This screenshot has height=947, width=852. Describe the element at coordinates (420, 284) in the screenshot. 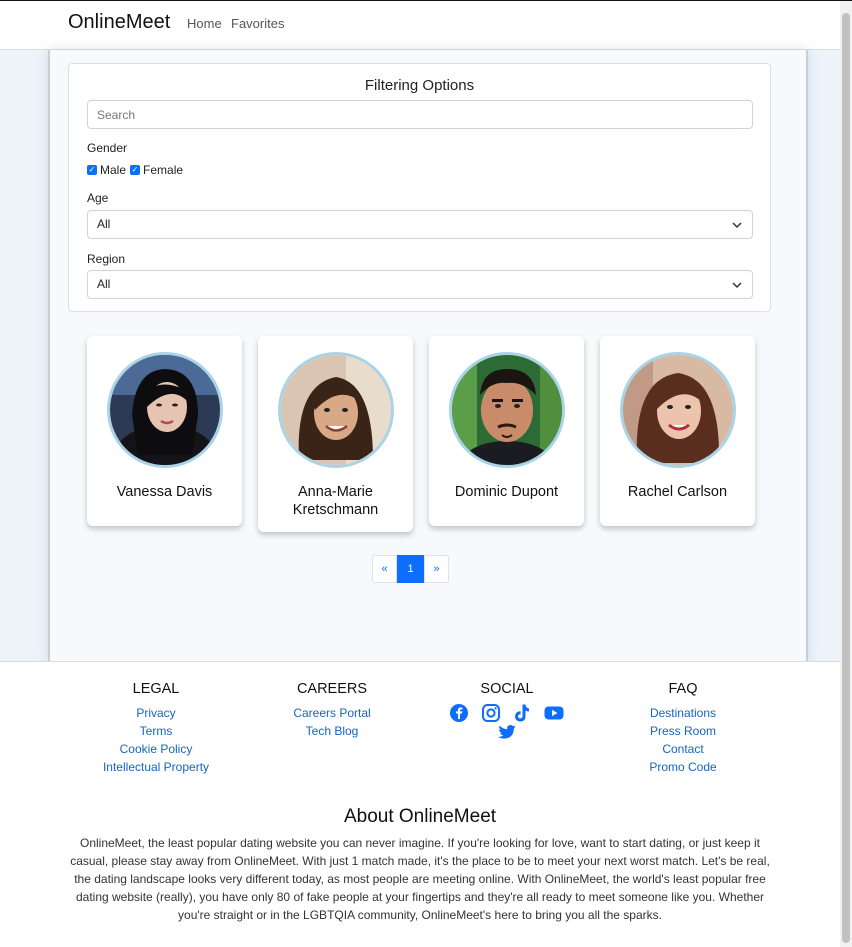

I see `region-select: All` at that location.